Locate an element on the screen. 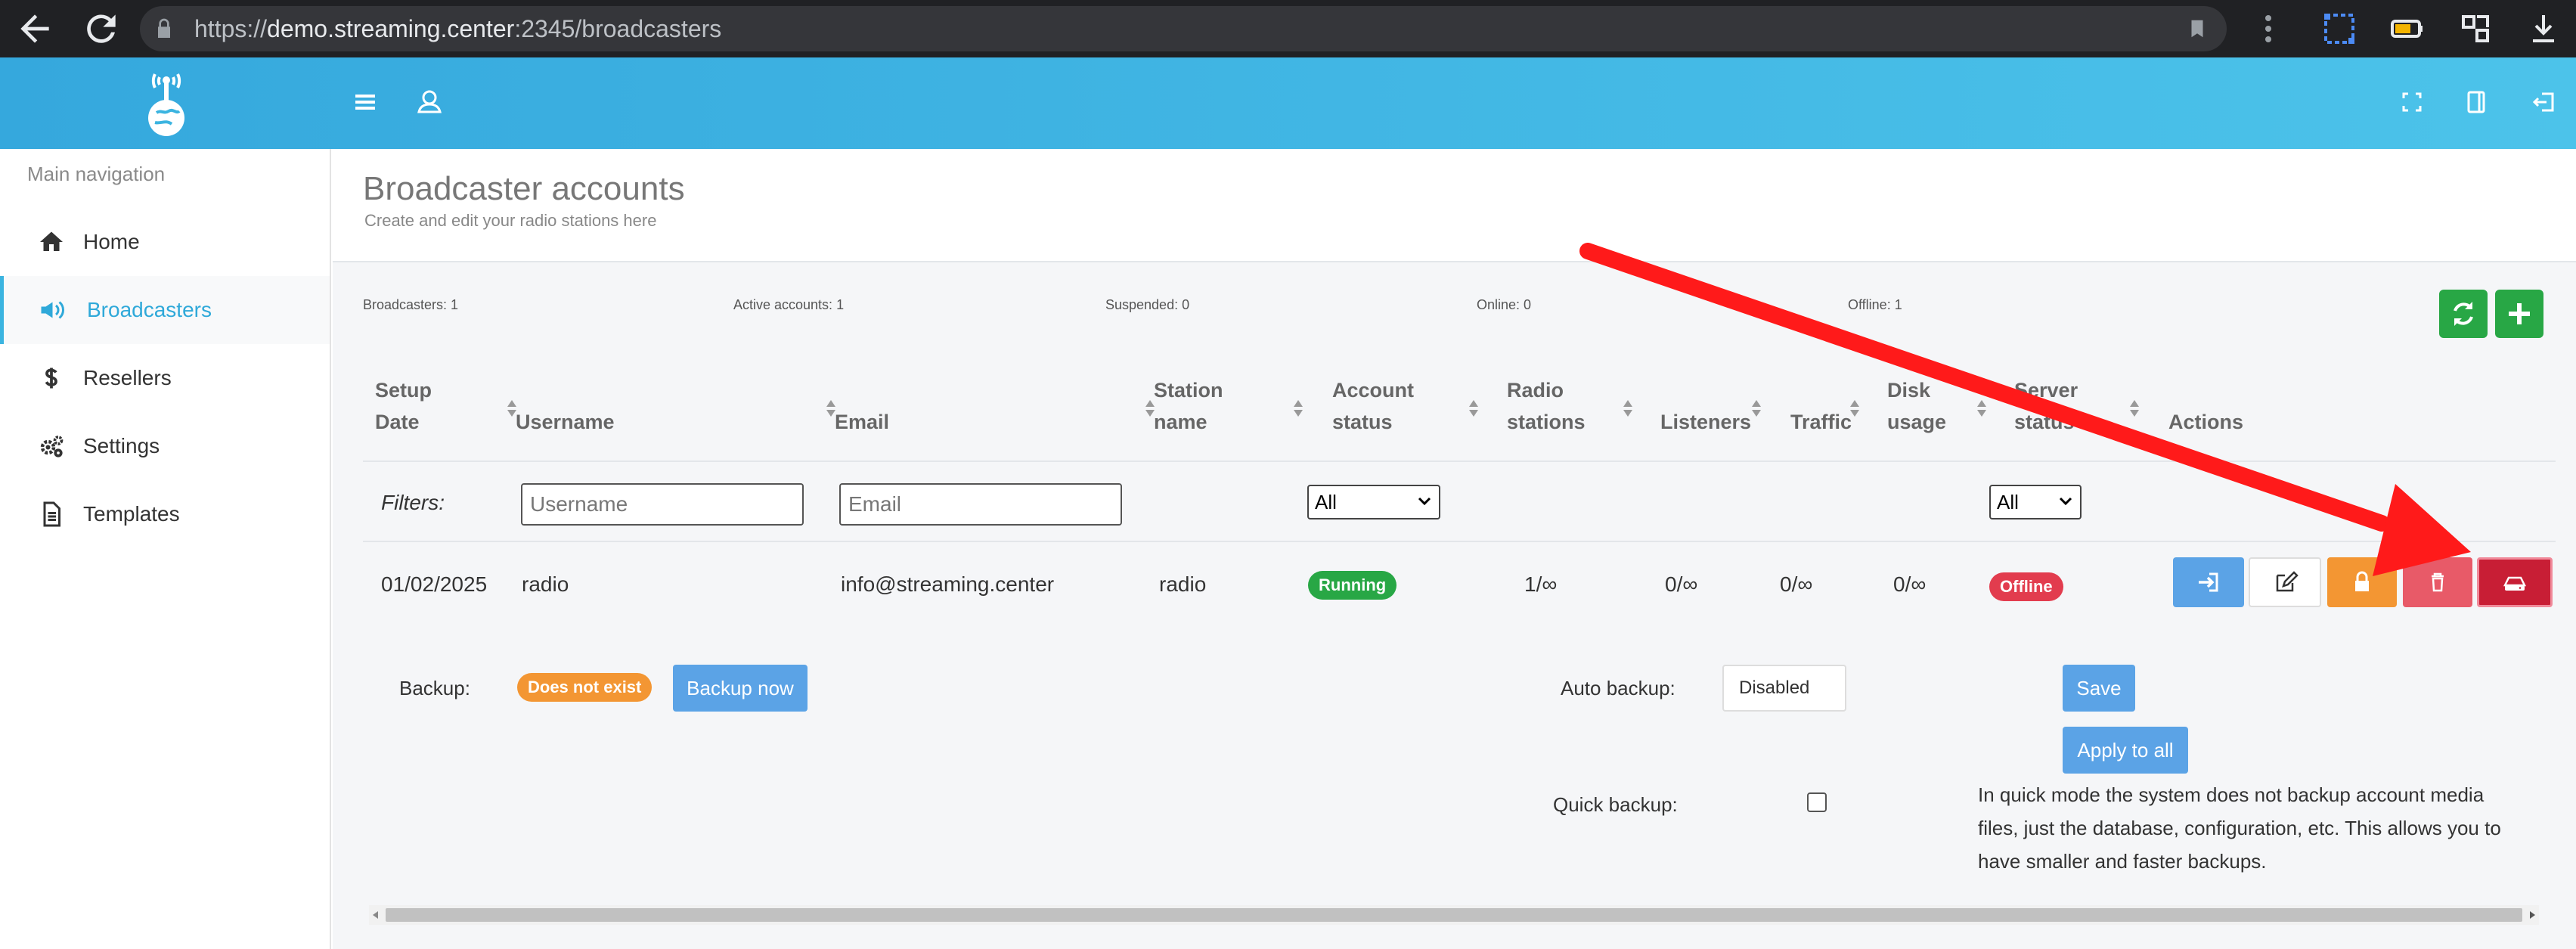 Image resolution: width=2576 pixels, height=949 pixels. edit-button is located at coordinates (2285, 582).